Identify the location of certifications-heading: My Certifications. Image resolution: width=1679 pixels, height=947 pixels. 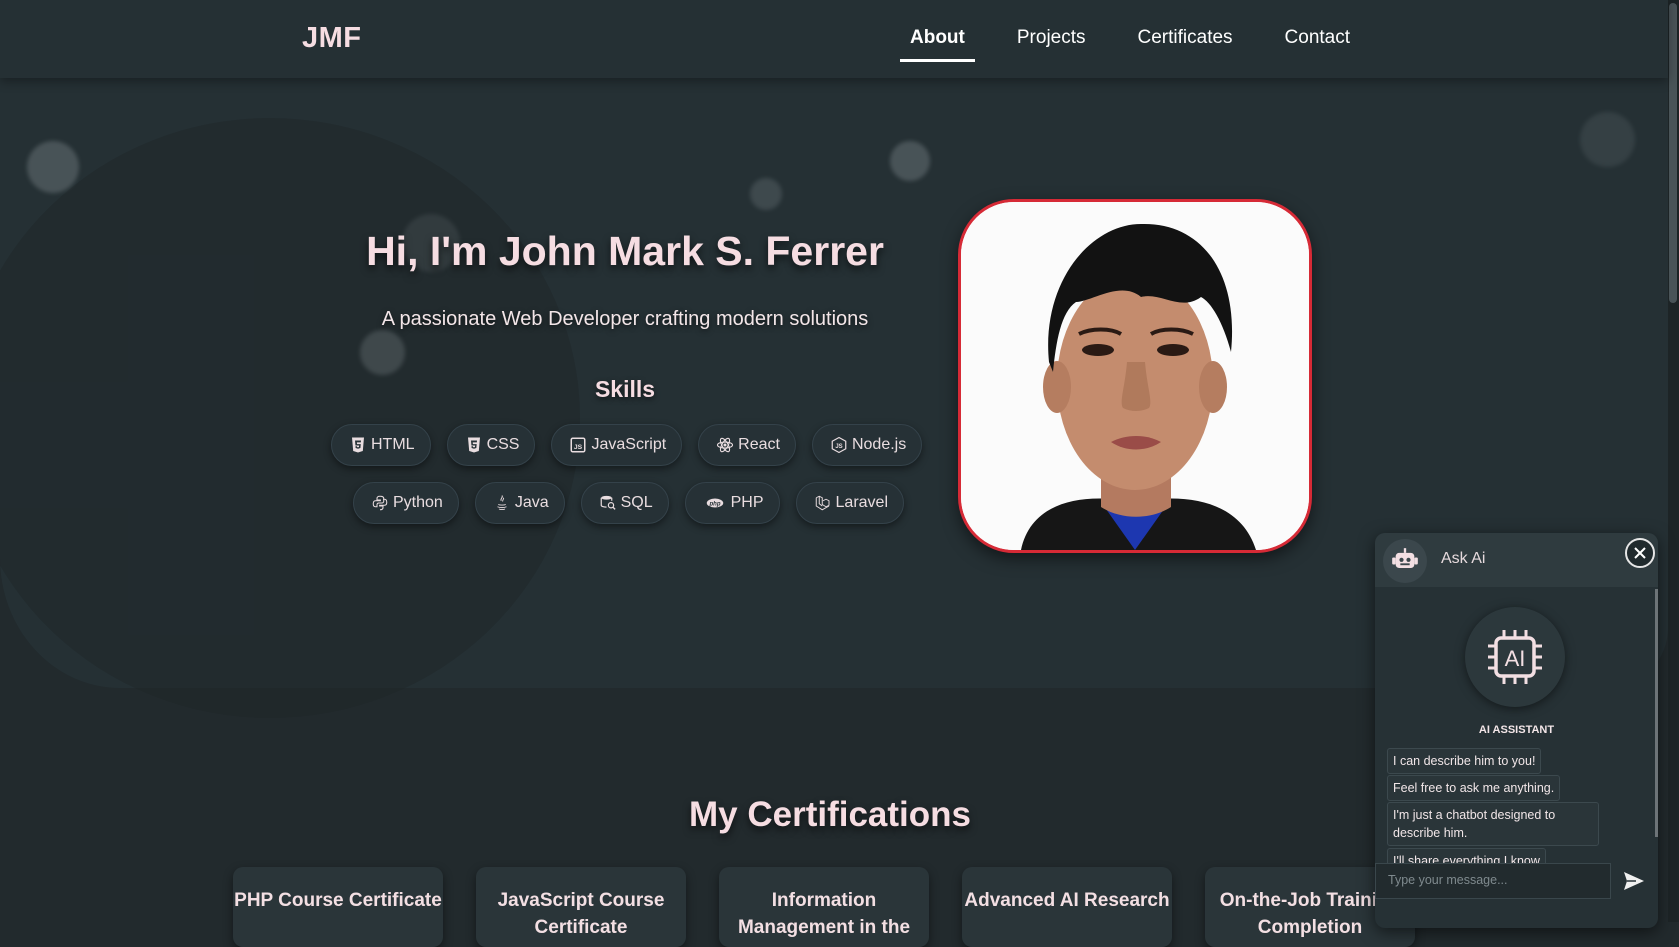
(830, 814).